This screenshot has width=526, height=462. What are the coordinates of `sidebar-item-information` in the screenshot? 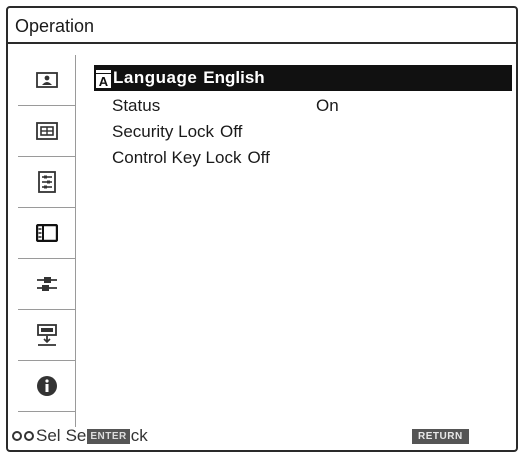 It's located at (46, 386).